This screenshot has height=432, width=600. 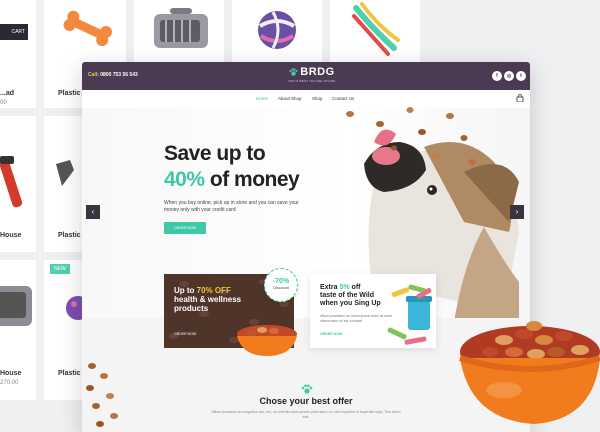 What do you see at coordinates (213, 290) in the screenshot?
I see `promo-highlight: 70% OFF` at bounding box center [213, 290].